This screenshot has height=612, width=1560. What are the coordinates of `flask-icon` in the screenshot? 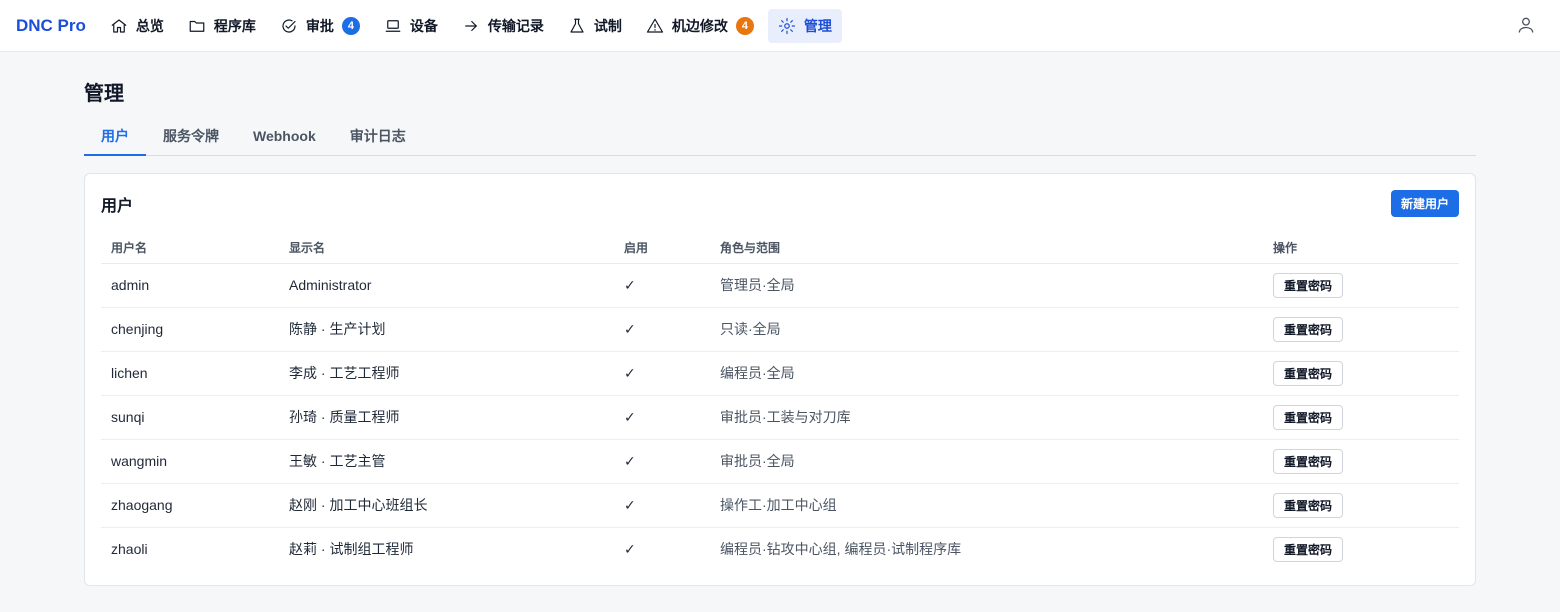 It's located at (577, 25).